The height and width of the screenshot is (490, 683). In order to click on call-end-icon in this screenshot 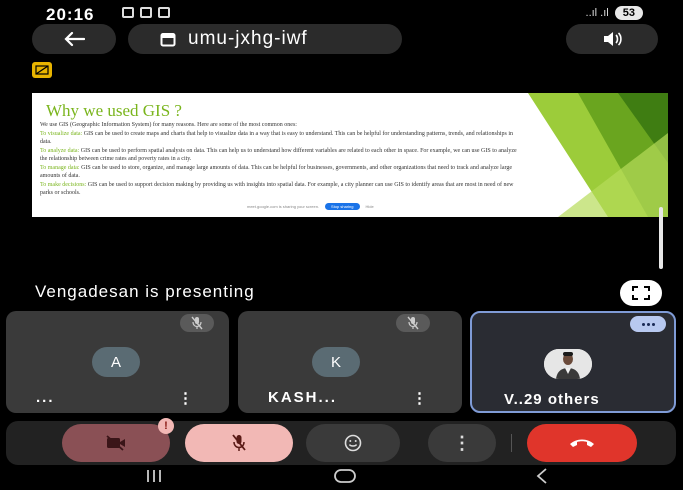, I will do `click(582, 443)`.